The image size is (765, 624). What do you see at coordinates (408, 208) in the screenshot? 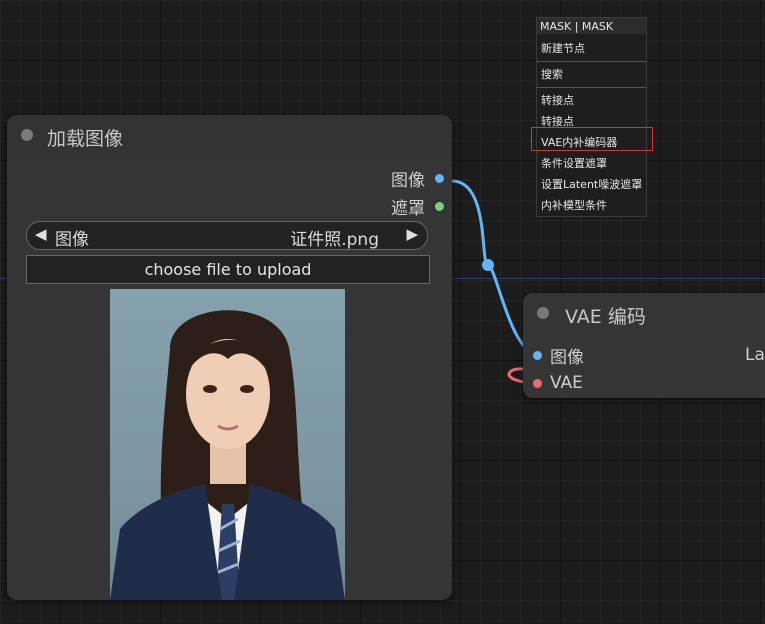
I see `output-mask-label: 遮罩` at bounding box center [408, 208].